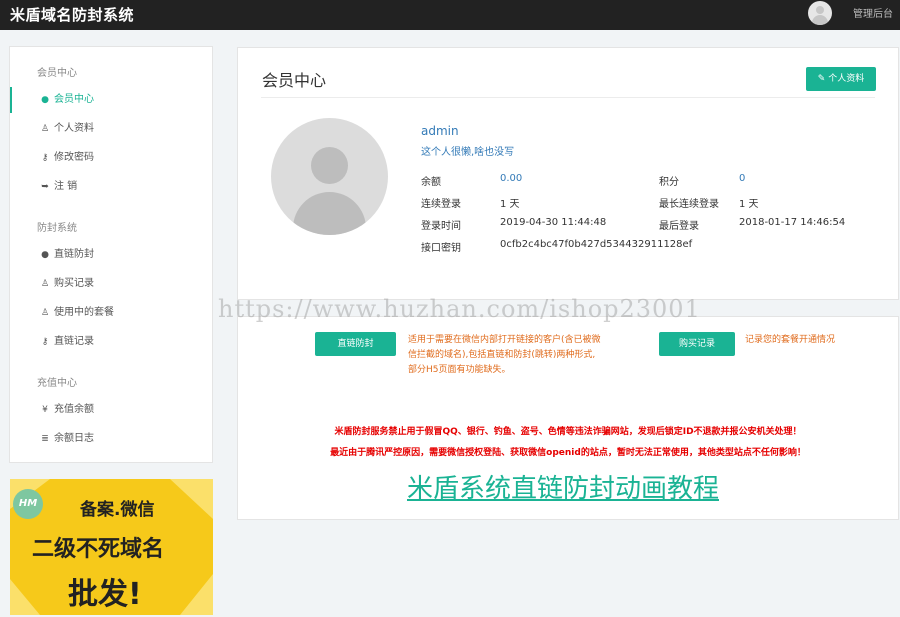  I want to click on edit-profile-label: 个人资料, so click(846, 79).